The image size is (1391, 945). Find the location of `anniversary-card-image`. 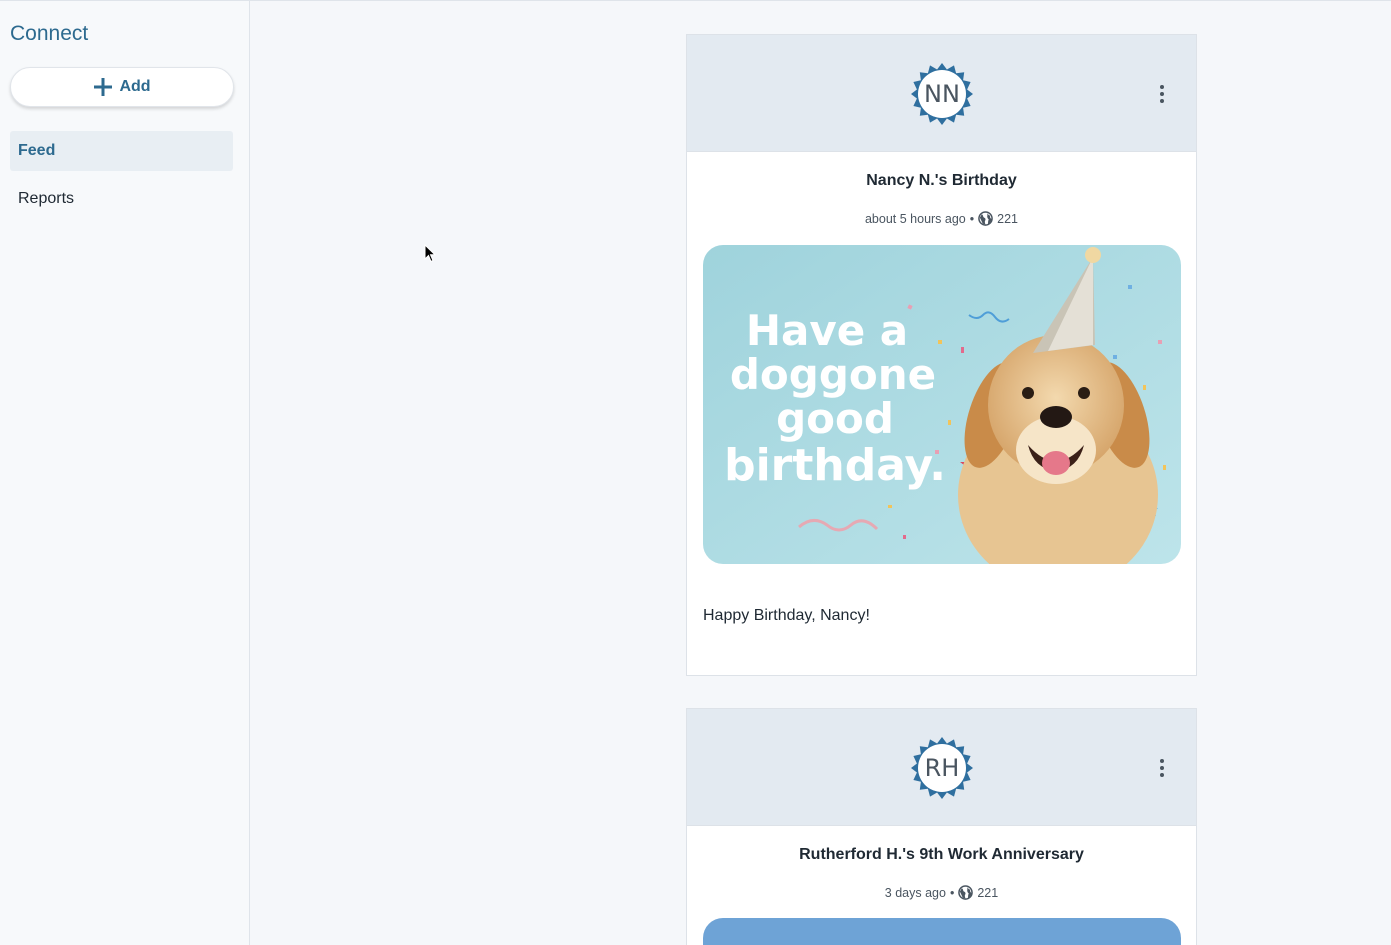

anniversary-card-image is located at coordinates (942, 931).